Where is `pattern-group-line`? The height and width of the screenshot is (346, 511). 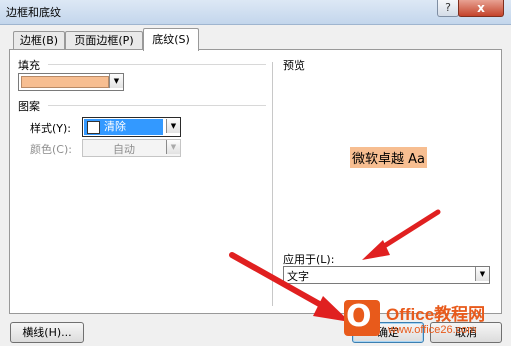
pattern-group-line is located at coordinates (157, 105).